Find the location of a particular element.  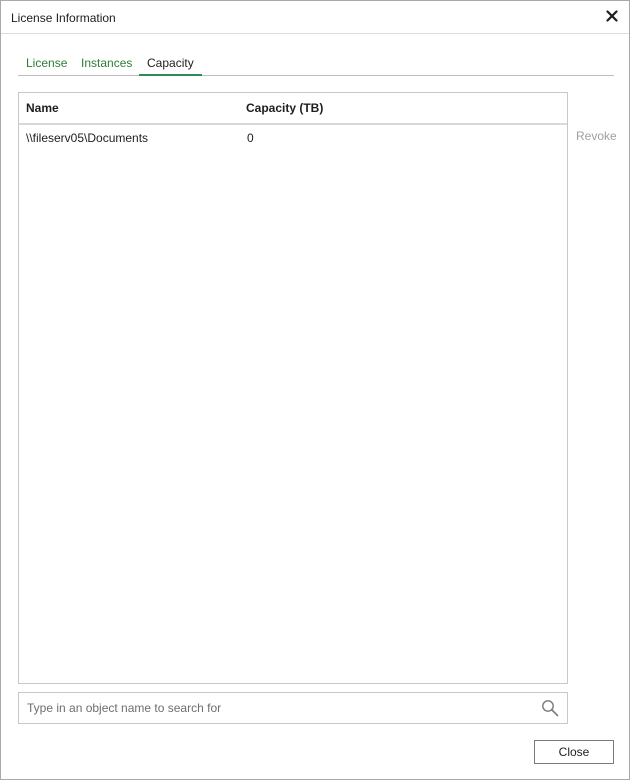

table-row: \\fileserv05\Documents 0 is located at coordinates (293, 137).